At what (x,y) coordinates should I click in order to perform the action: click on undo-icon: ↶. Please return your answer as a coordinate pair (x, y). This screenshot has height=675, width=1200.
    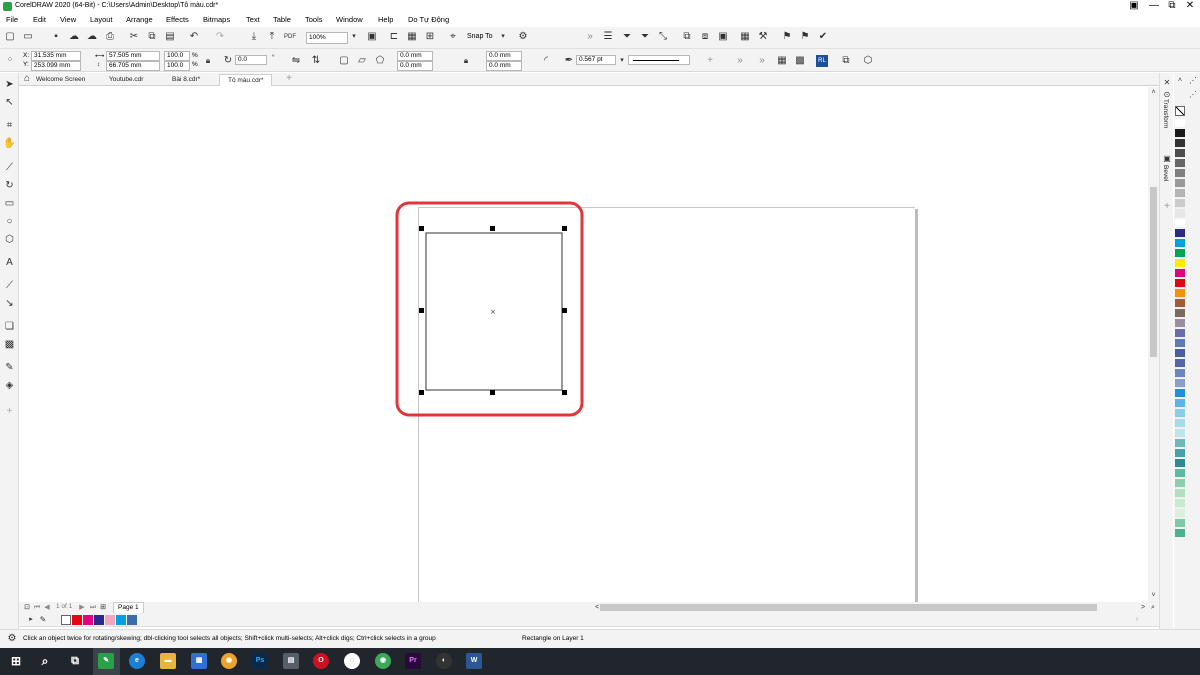
    Looking at the image, I should click on (194, 37).